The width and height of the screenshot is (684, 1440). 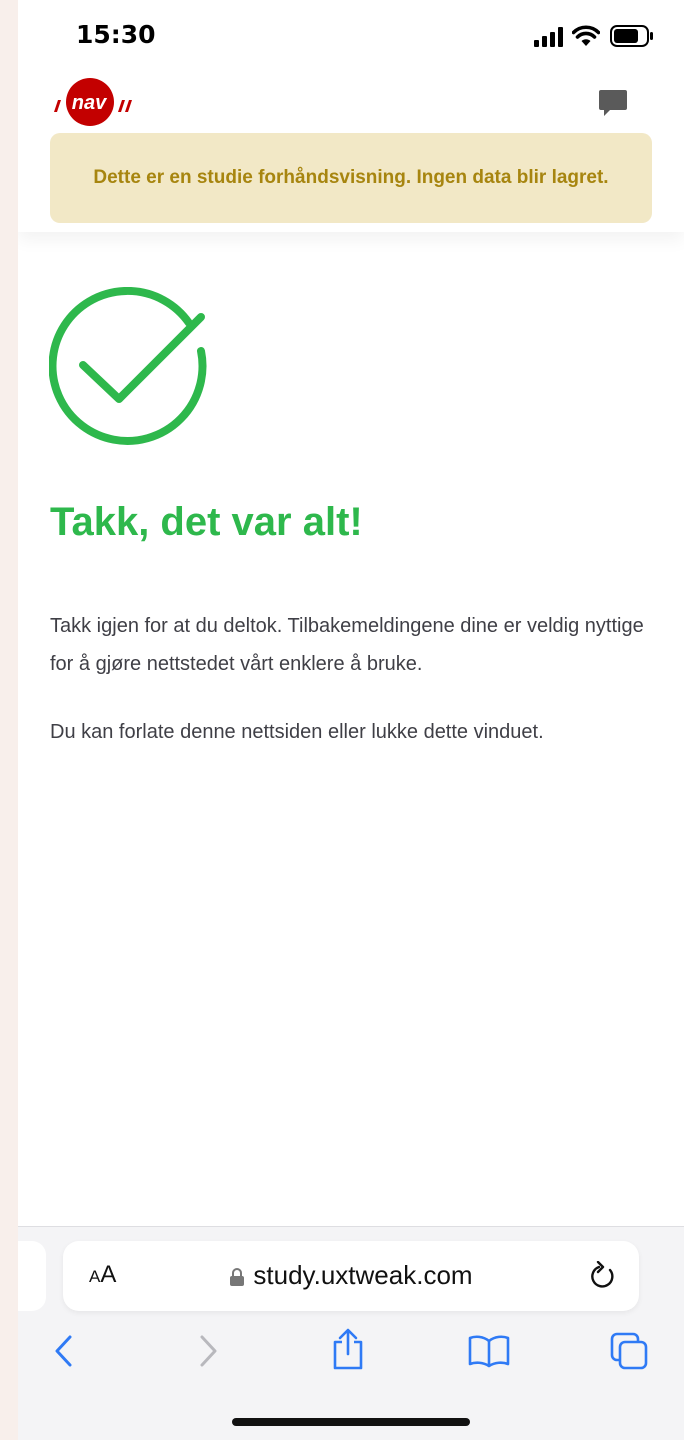 I want to click on forward-icon, so click(x=208, y=1351).